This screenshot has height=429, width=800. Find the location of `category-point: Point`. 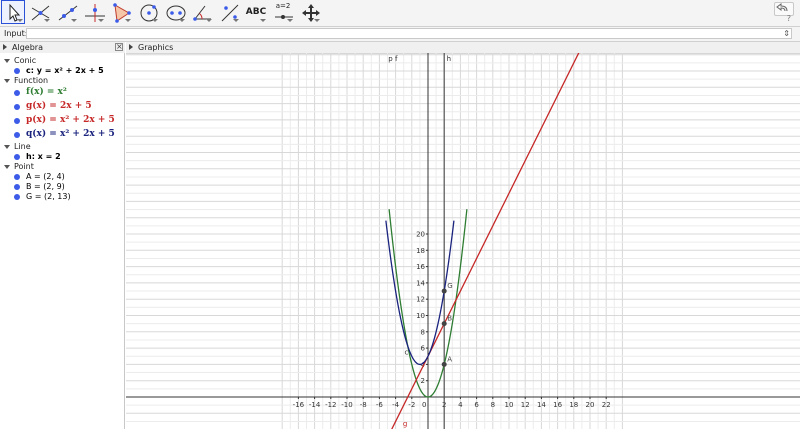

category-point: Point is located at coordinates (24, 166).